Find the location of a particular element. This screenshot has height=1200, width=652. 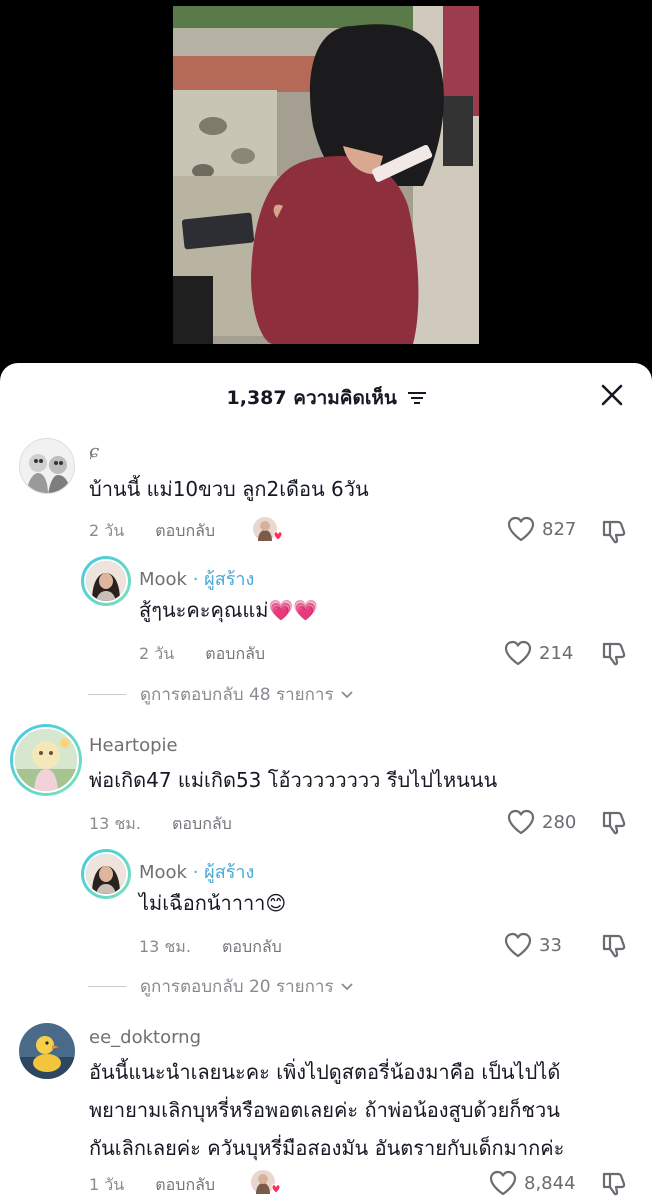

like-button: 8,844 is located at coordinates (532, 1183).